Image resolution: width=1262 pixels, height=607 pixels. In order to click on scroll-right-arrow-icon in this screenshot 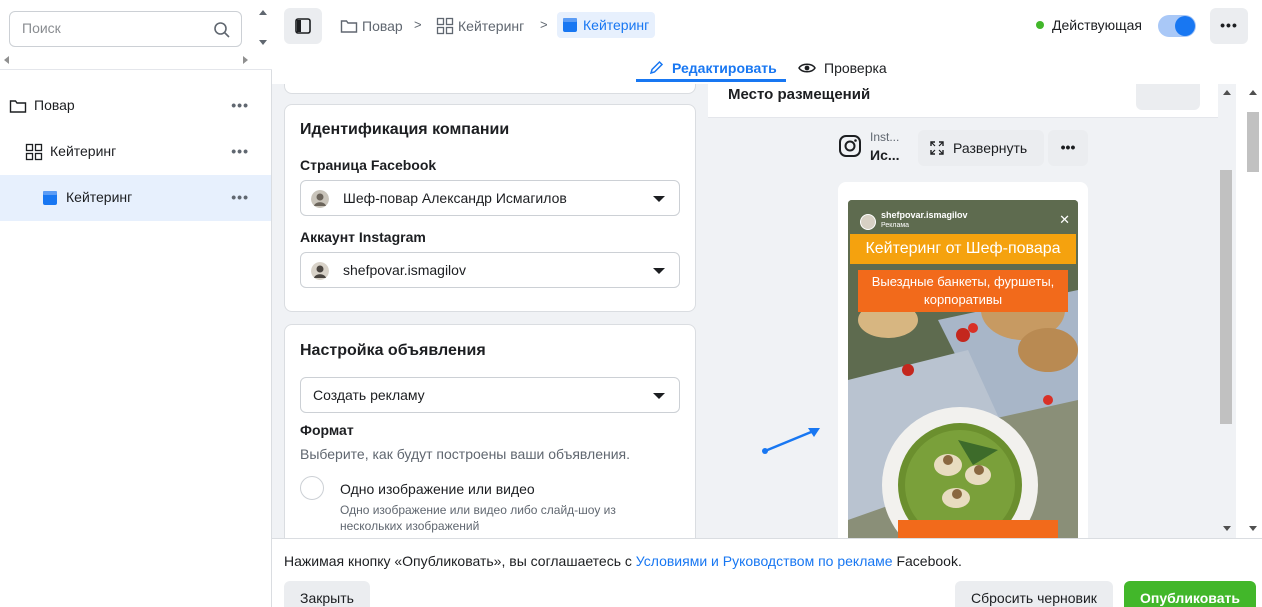, I will do `click(245, 60)`.